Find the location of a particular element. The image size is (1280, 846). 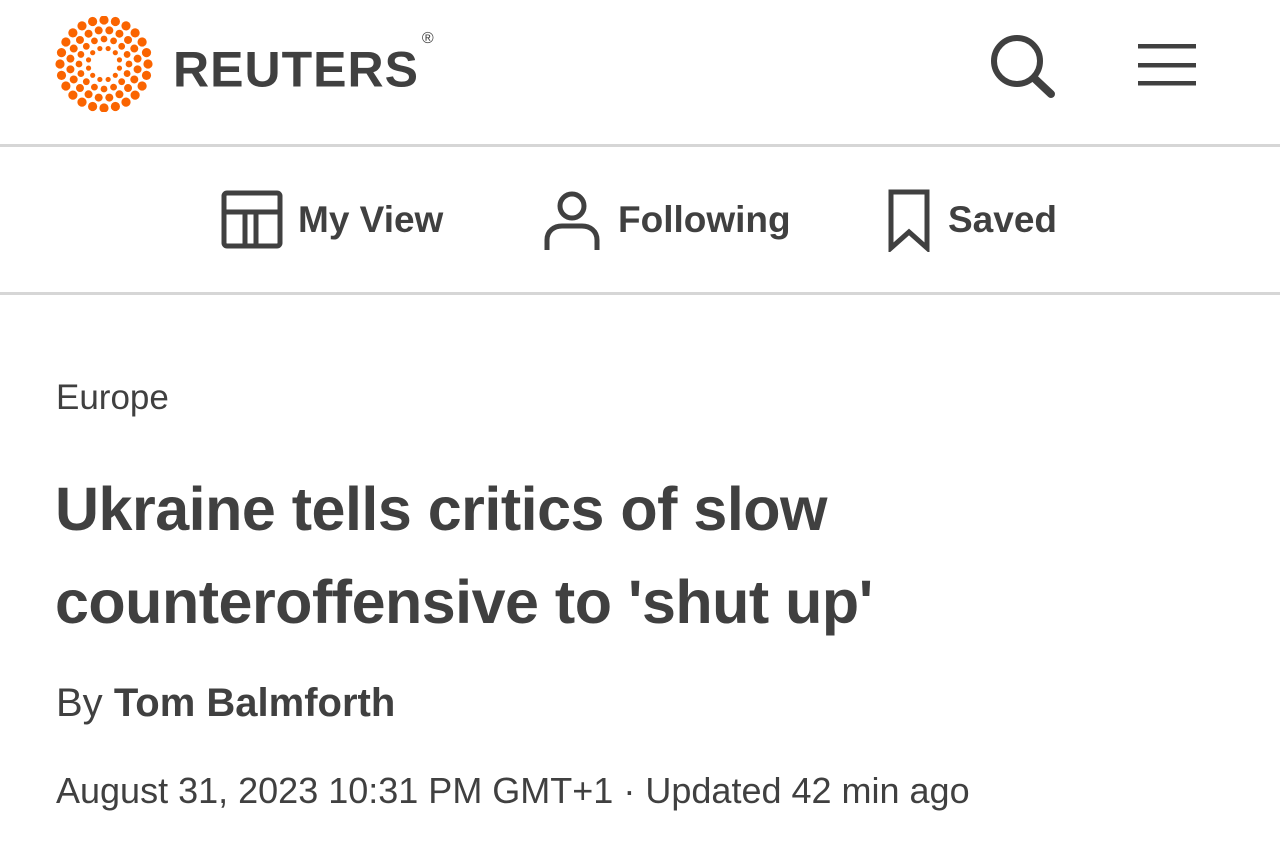

search-icon is located at coordinates (1023, 66).